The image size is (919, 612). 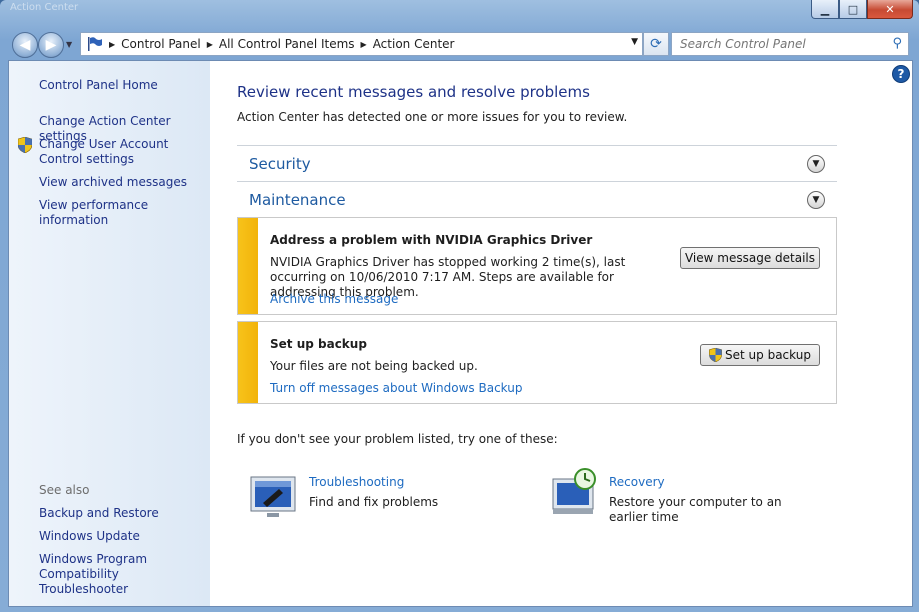 What do you see at coordinates (95, 44) in the screenshot?
I see `action-center-flag-icon` at bounding box center [95, 44].